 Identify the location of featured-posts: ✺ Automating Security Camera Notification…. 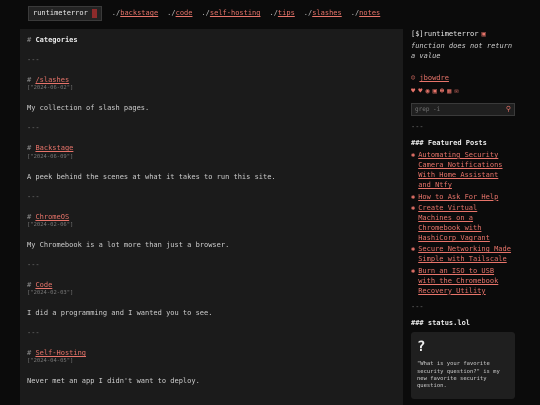
(463, 223).